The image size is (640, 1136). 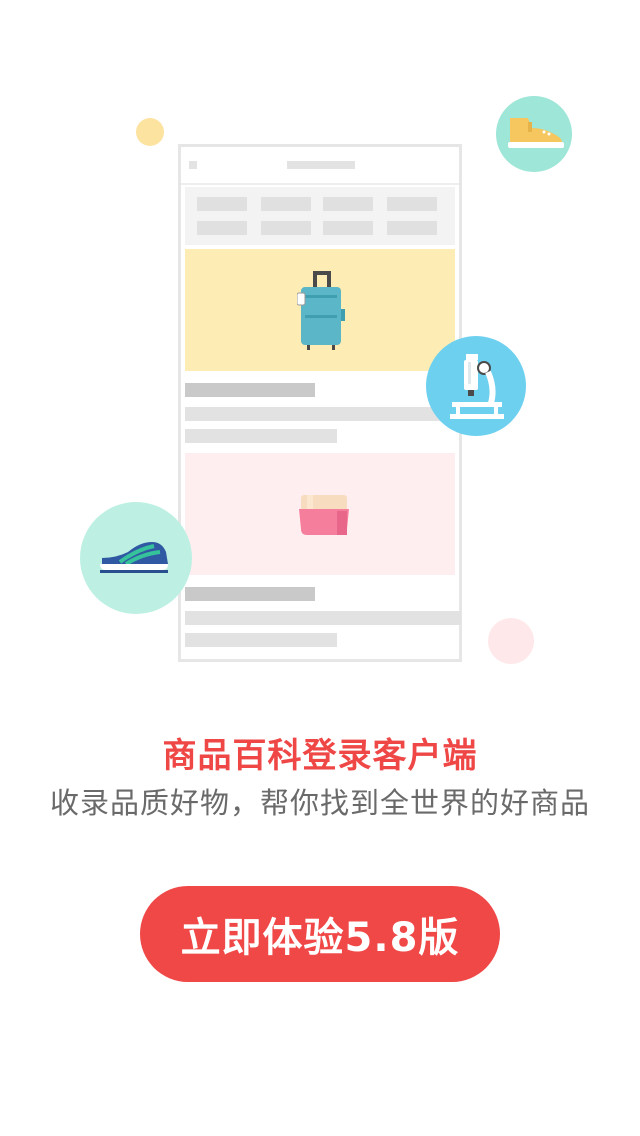 I want to click on mockup-back-dot, so click(x=193, y=165).